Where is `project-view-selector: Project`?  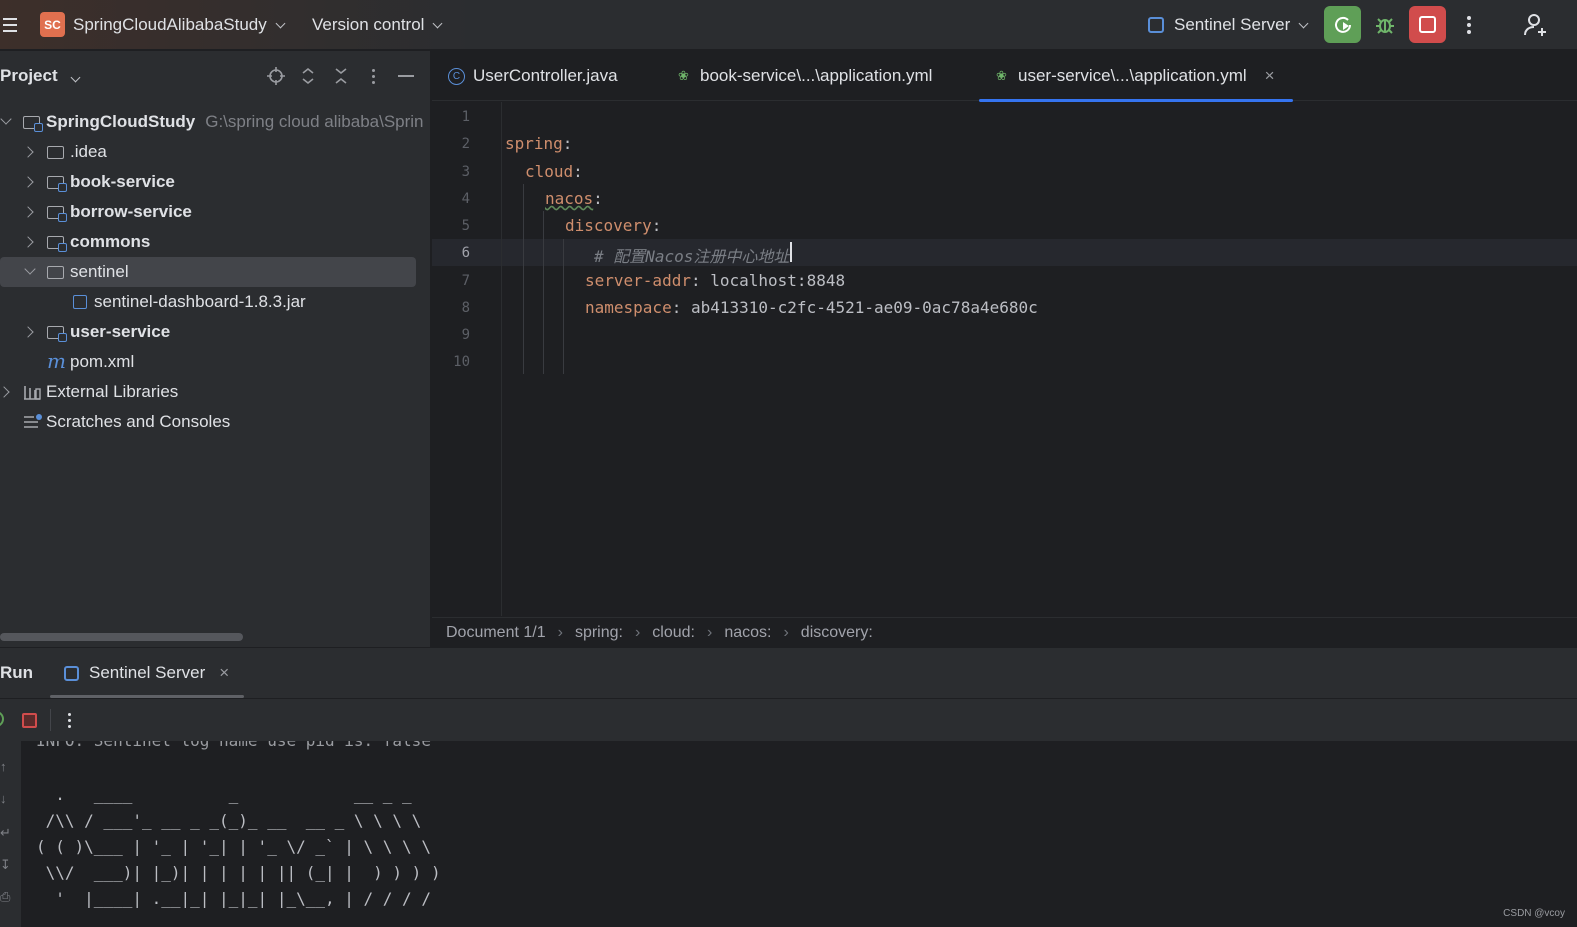 project-view-selector: Project is located at coordinates (40, 76).